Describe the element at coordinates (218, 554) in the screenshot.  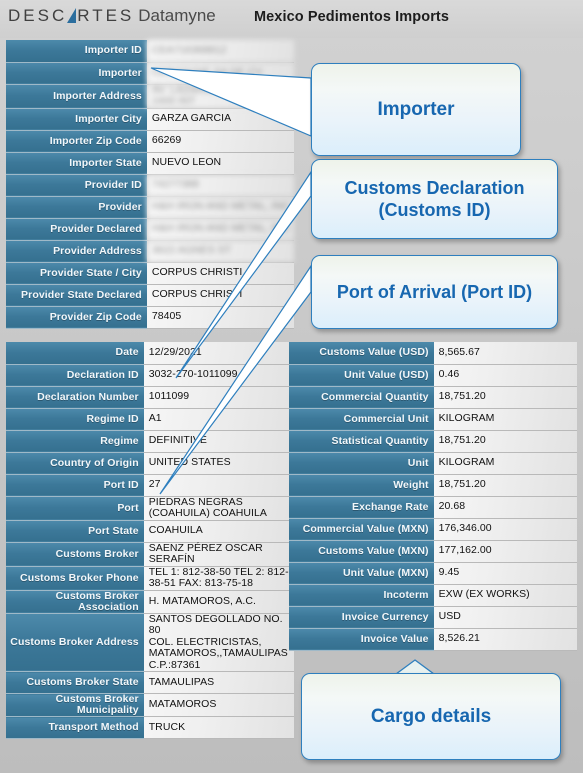
I see `declaration-row-value: SAENZ PÉREZ OSCAR SERAFÍN` at that location.